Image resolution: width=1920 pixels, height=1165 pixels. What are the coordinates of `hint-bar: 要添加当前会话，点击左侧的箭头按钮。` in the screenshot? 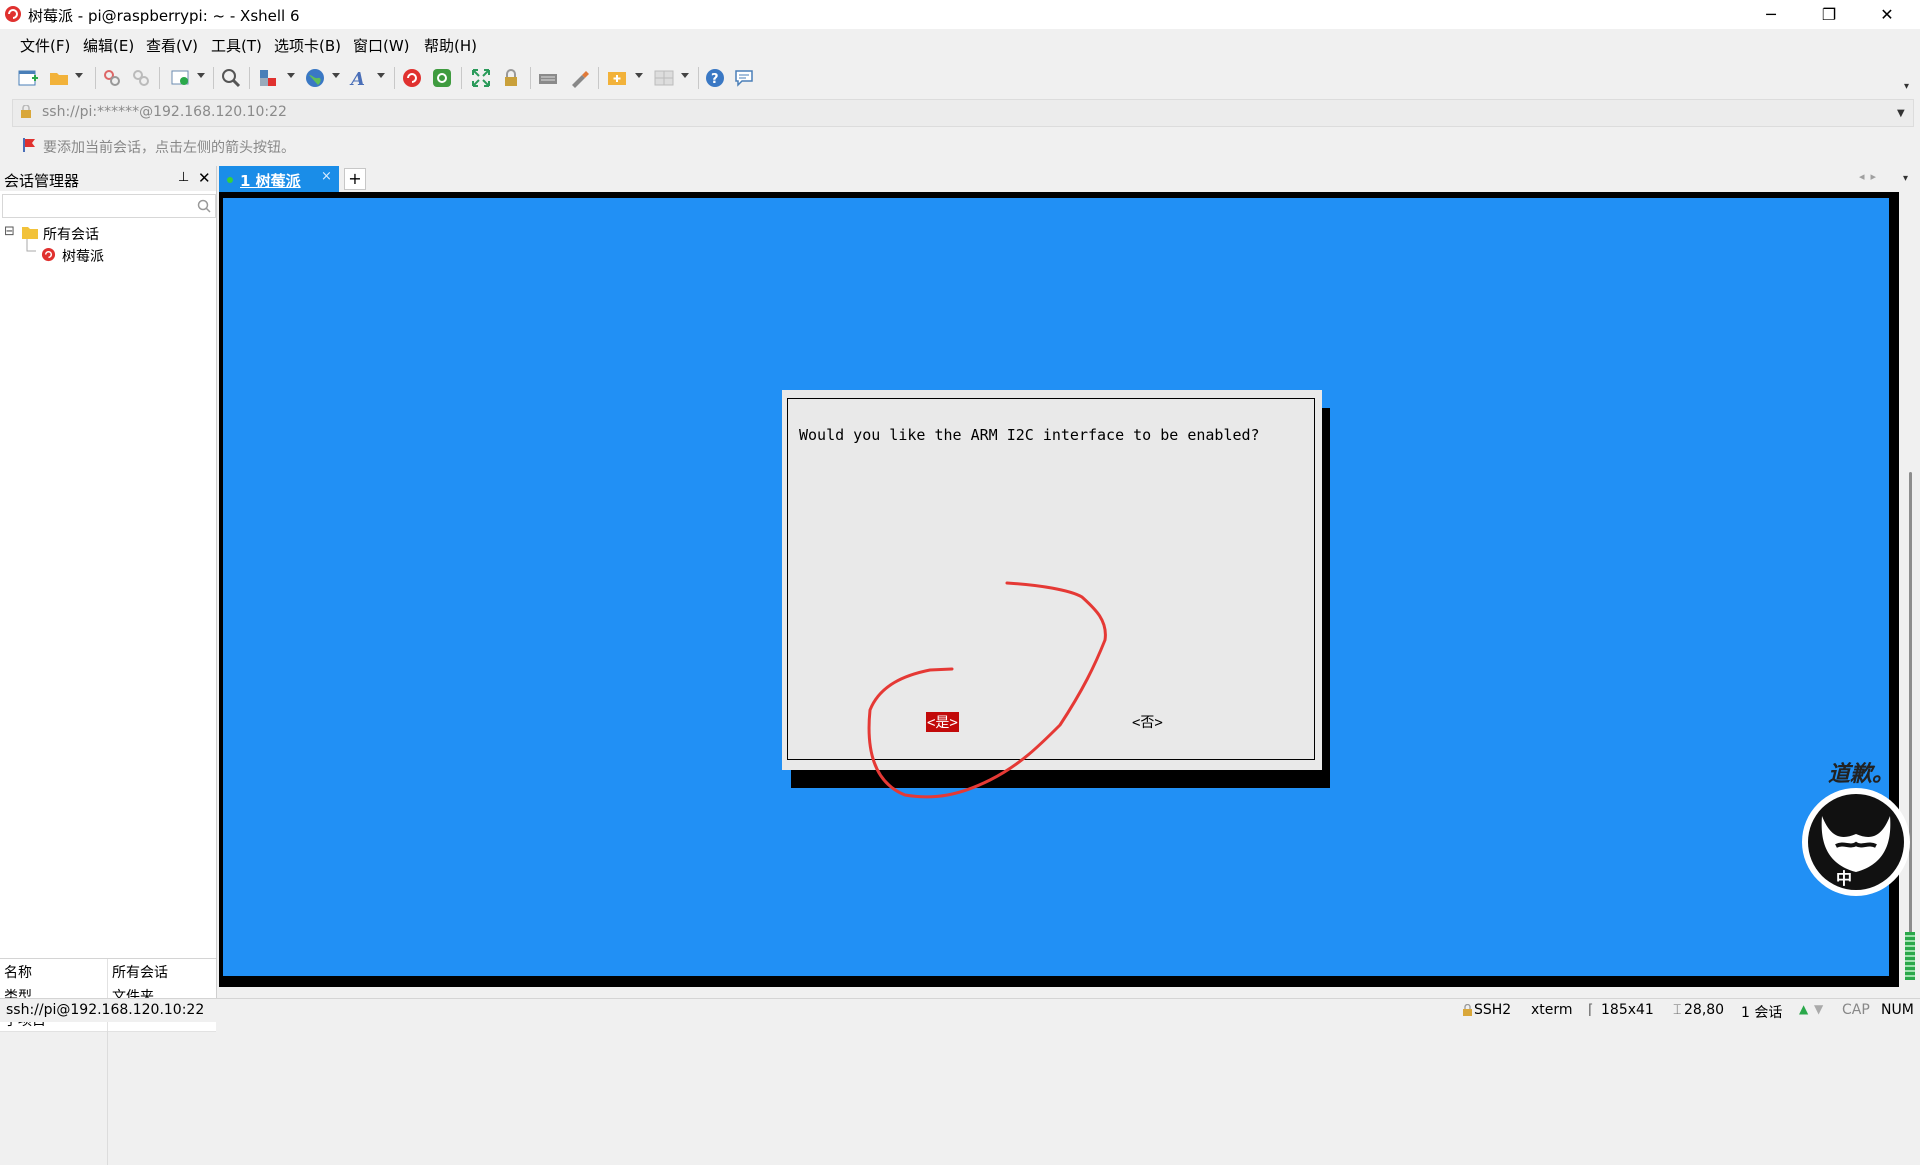 It's located at (960, 146).